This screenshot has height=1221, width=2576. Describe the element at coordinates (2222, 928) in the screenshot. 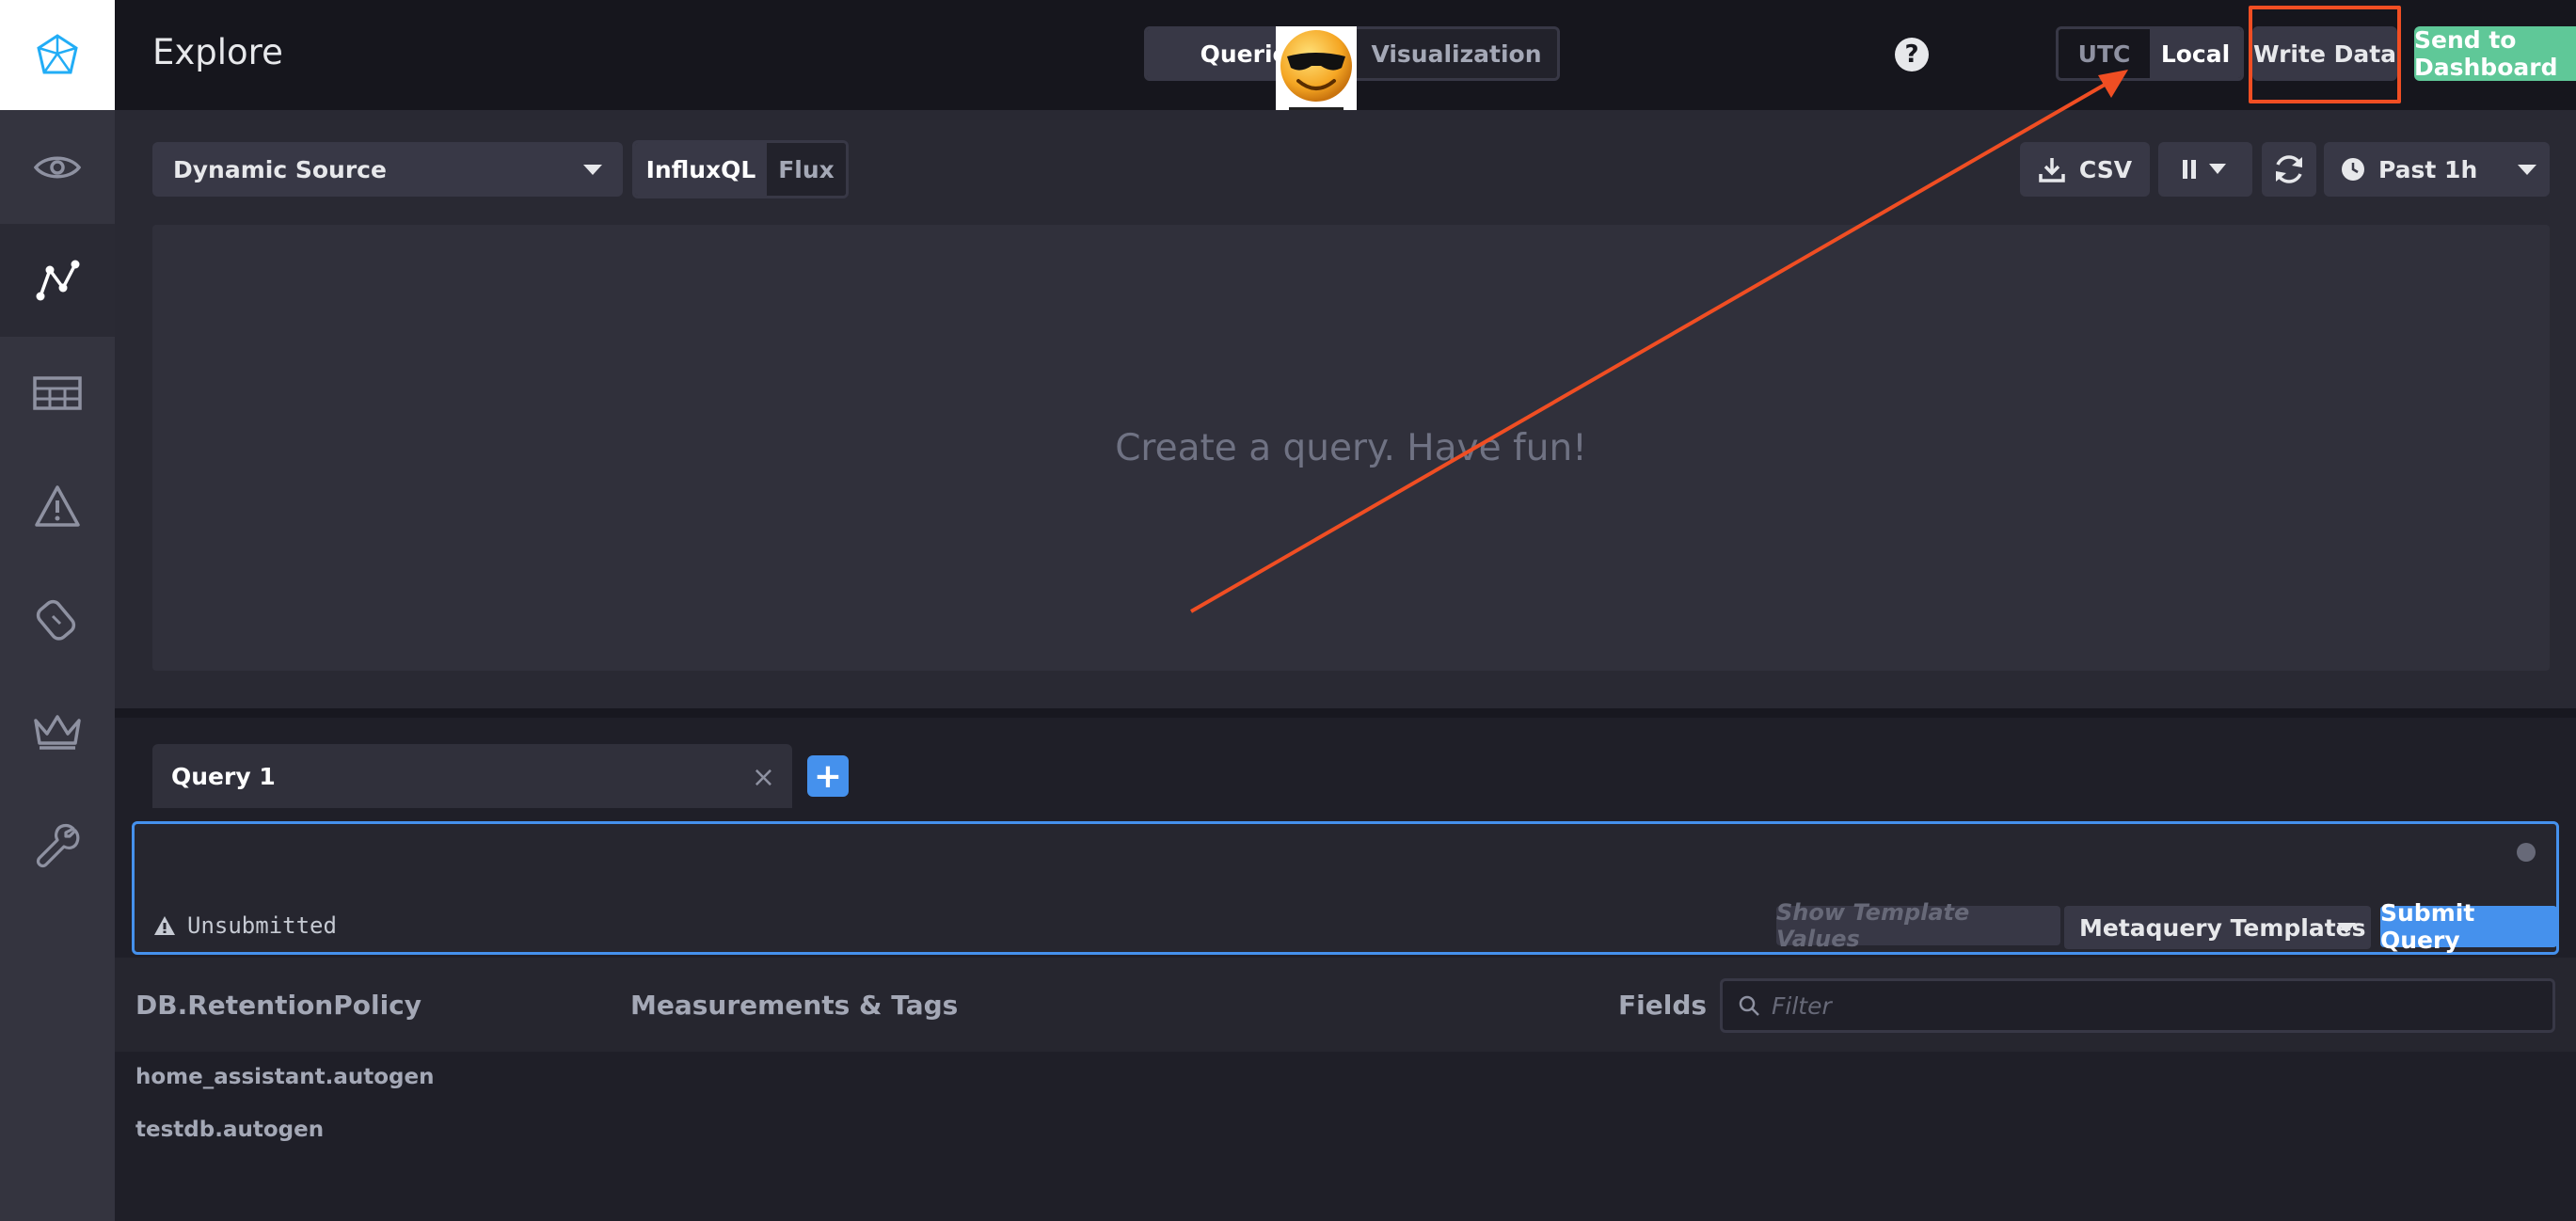

I see `metaquery-templates-label: Metaquery Templates` at that location.